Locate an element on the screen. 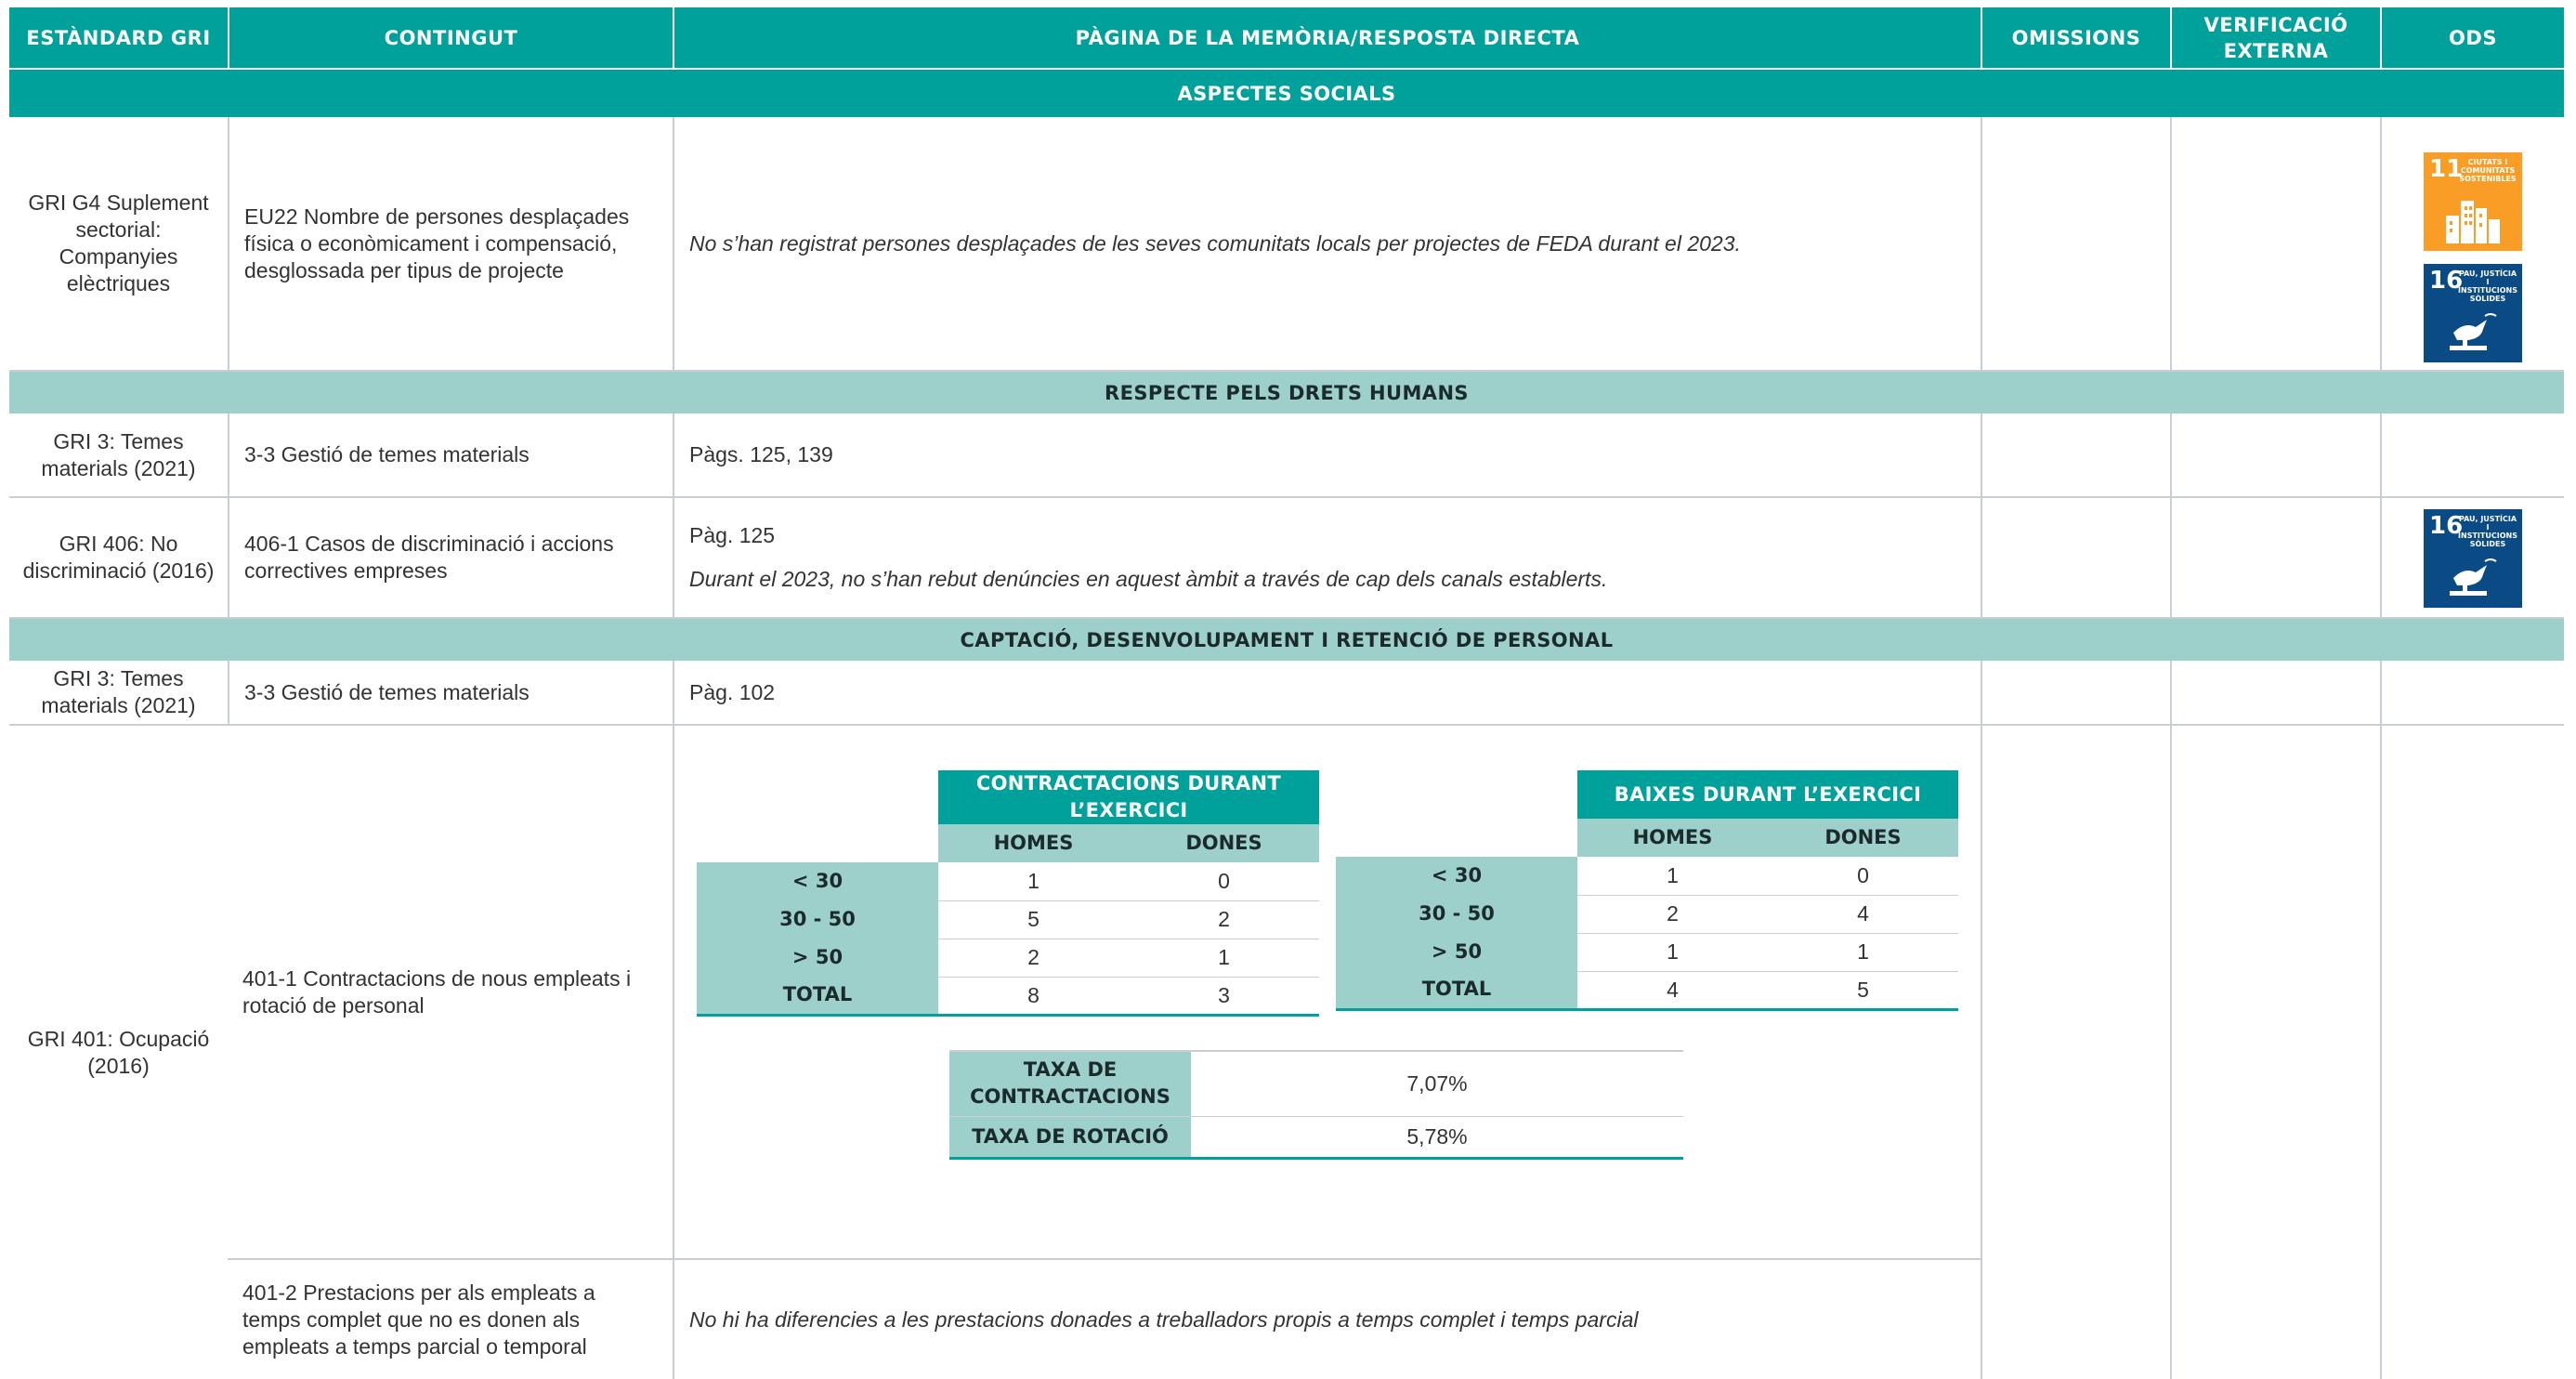 The height and width of the screenshot is (1379, 2576). hires-men-value: 8 is located at coordinates (1033, 997).